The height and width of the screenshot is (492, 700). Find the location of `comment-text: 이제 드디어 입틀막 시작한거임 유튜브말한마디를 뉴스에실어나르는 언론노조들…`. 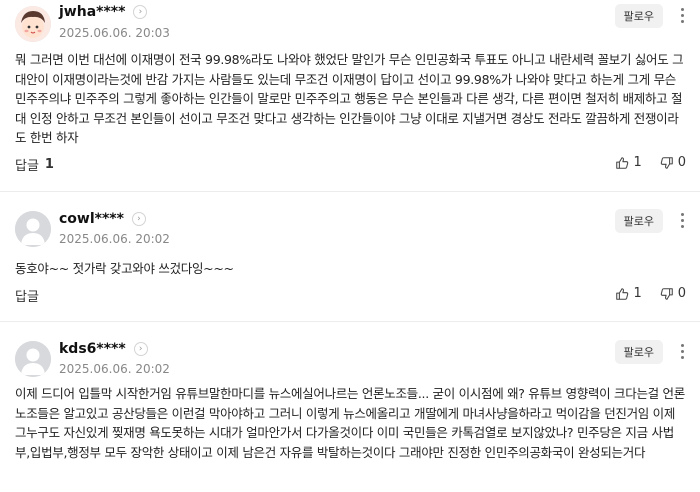

comment-text: 이제 드디어 입틀막 시작한거임 유튜브말한마디를 뉴스에실어나르는 언론노조들… is located at coordinates (350, 423).